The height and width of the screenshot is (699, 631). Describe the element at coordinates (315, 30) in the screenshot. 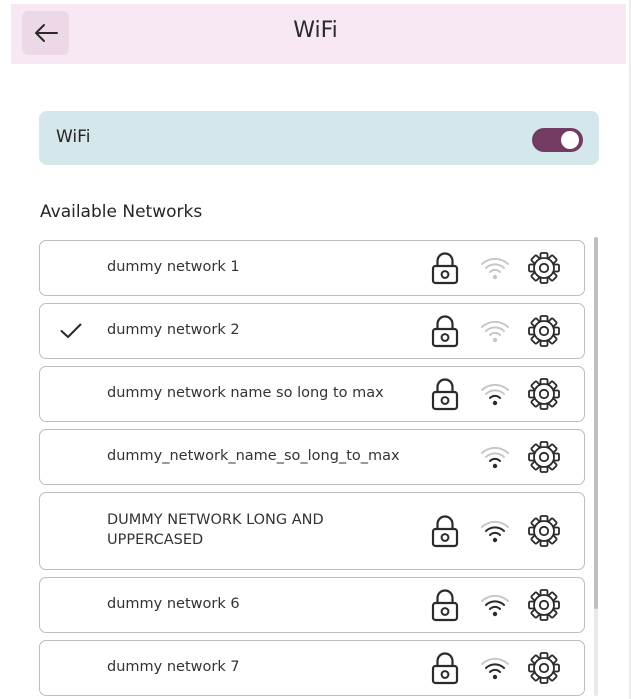

I see `page-title: WiFi` at that location.